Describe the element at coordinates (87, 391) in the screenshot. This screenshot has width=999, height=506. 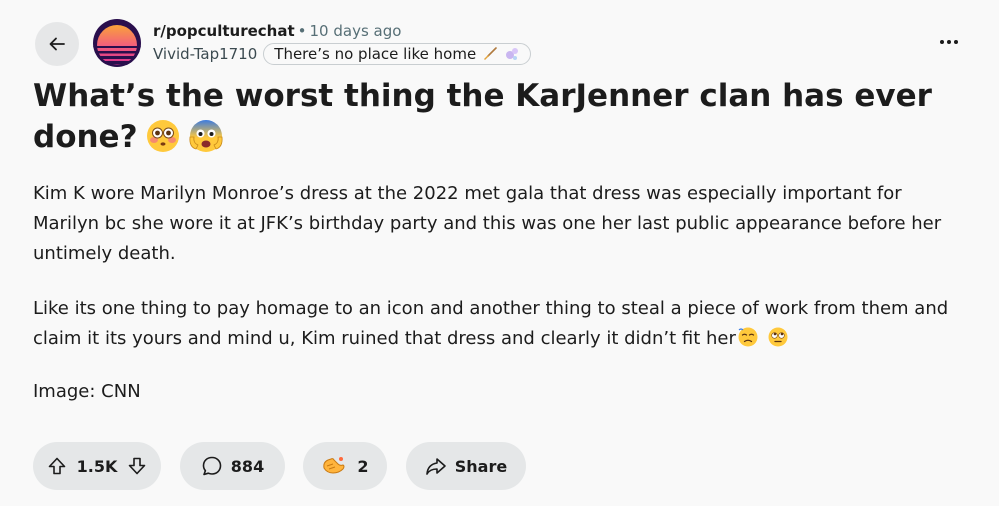
I see `image-credit: Image: CNN` at that location.